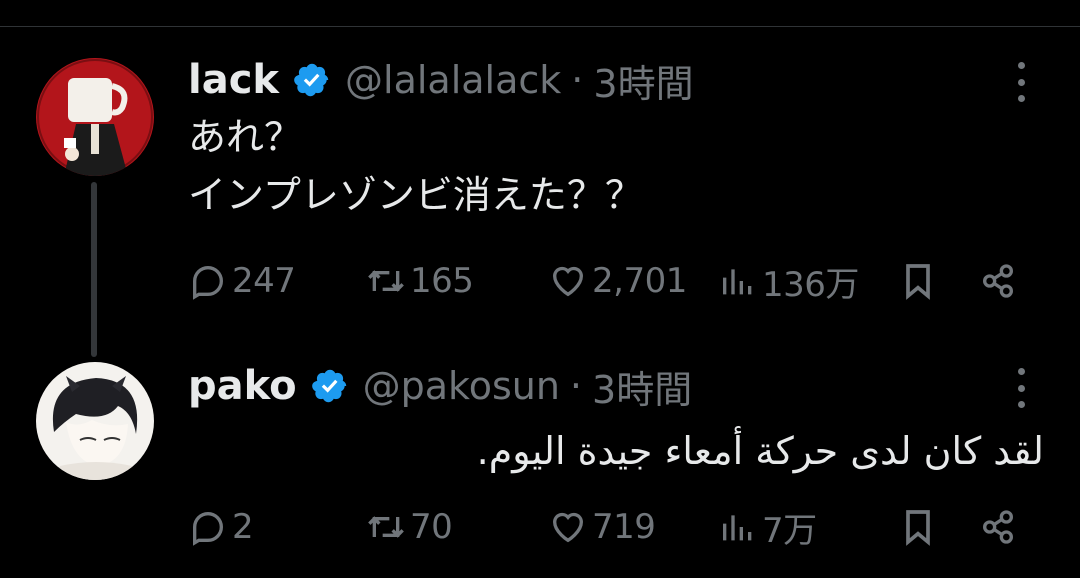 This screenshot has height=578, width=1080. What do you see at coordinates (624, 527) in the screenshot?
I see `like-count: 719` at bounding box center [624, 527].